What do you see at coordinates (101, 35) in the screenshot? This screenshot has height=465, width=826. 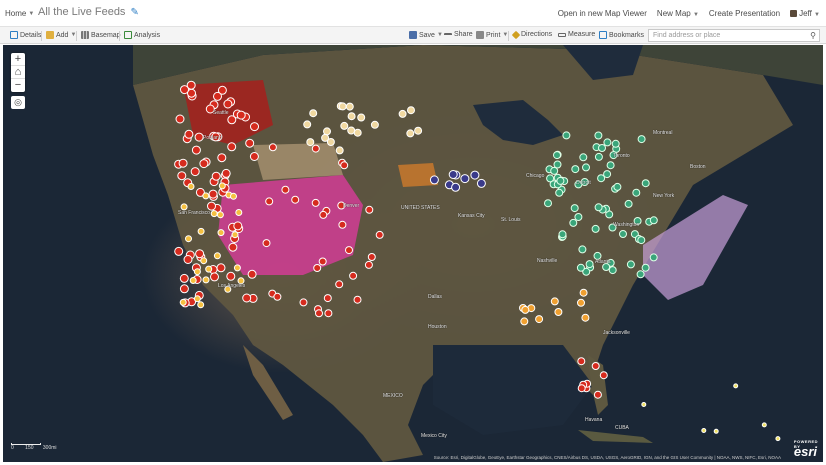 I see `basemap-button: Basemap` at bounding box center [101, 35].